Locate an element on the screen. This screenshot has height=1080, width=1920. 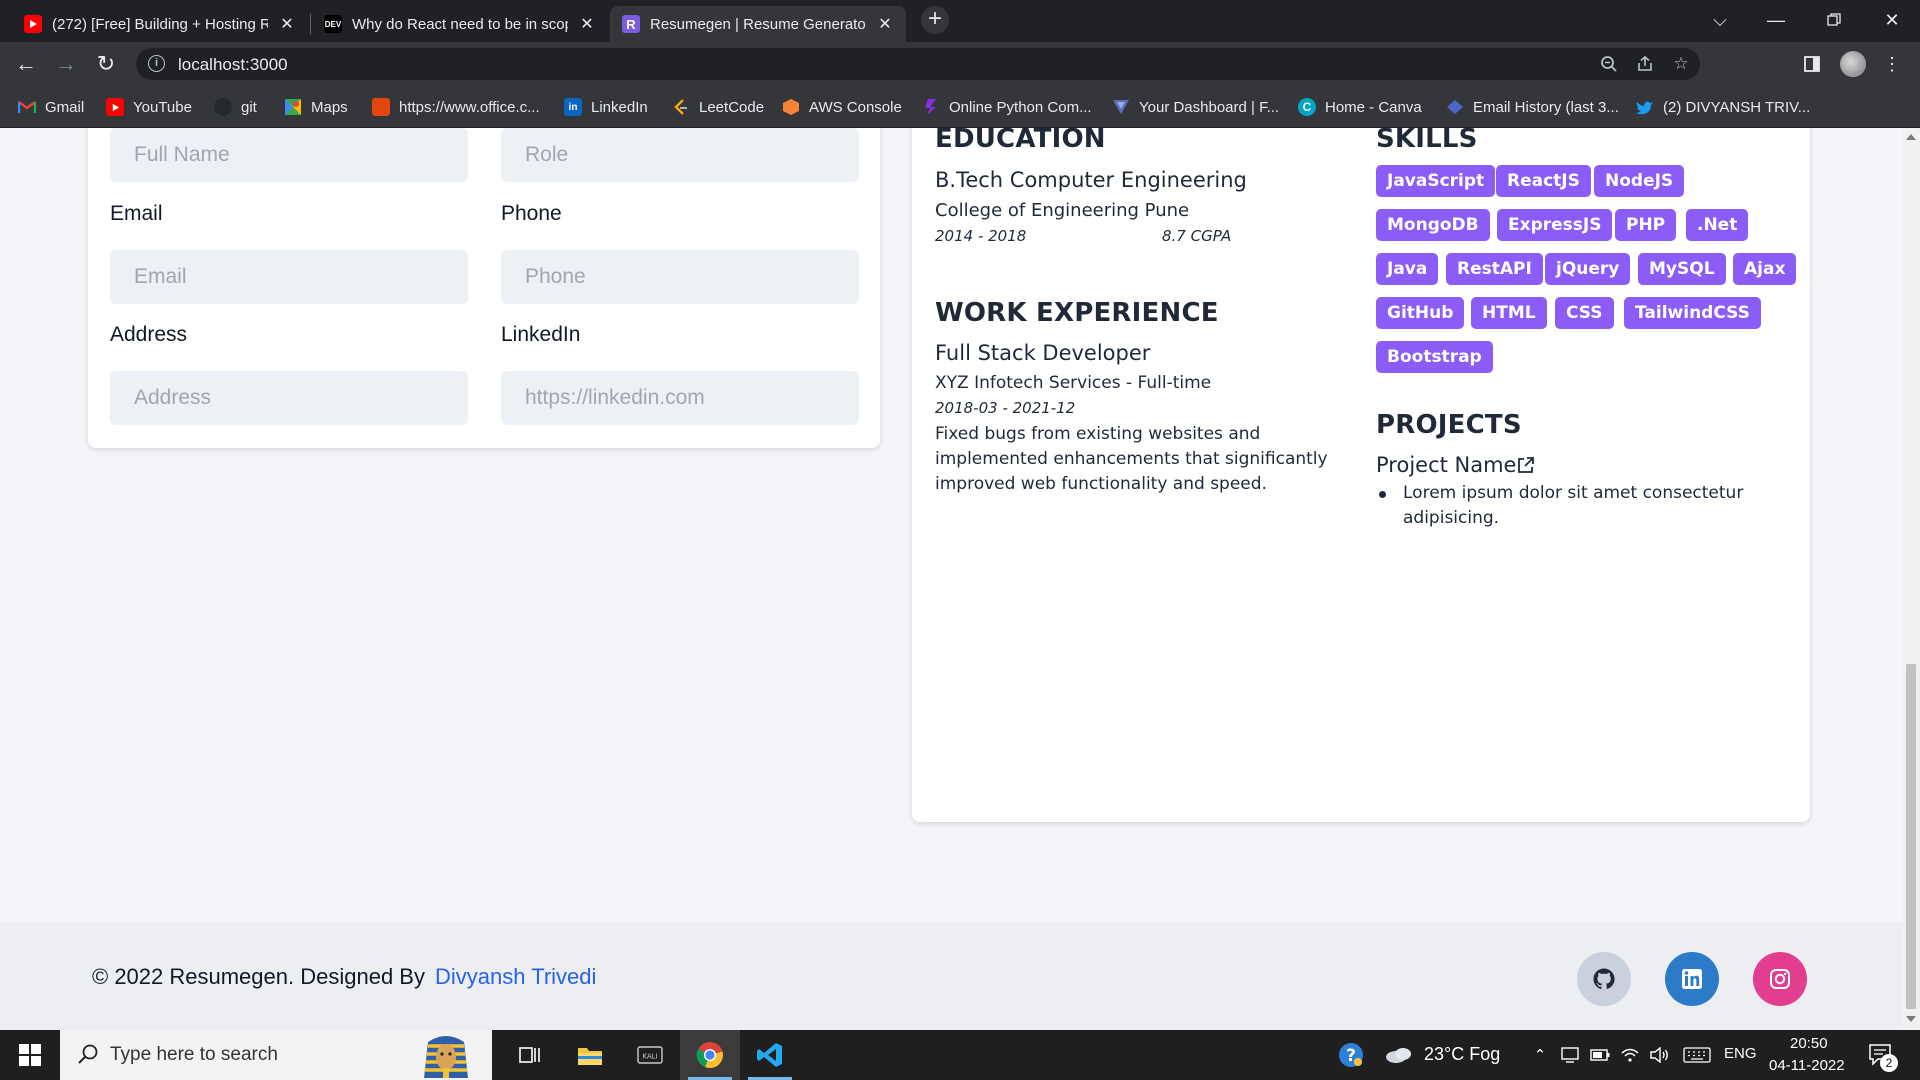
scroll-up-arrow-icon is located at coordinates (1911, 137).